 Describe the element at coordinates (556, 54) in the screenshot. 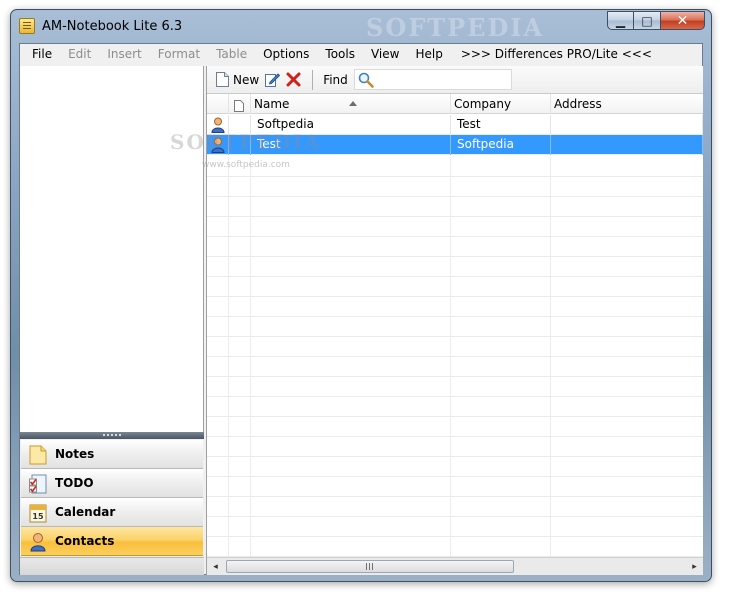

I see `menu-differences-pro-lite: >>> Differences PRO/Lite <<<` at that location.